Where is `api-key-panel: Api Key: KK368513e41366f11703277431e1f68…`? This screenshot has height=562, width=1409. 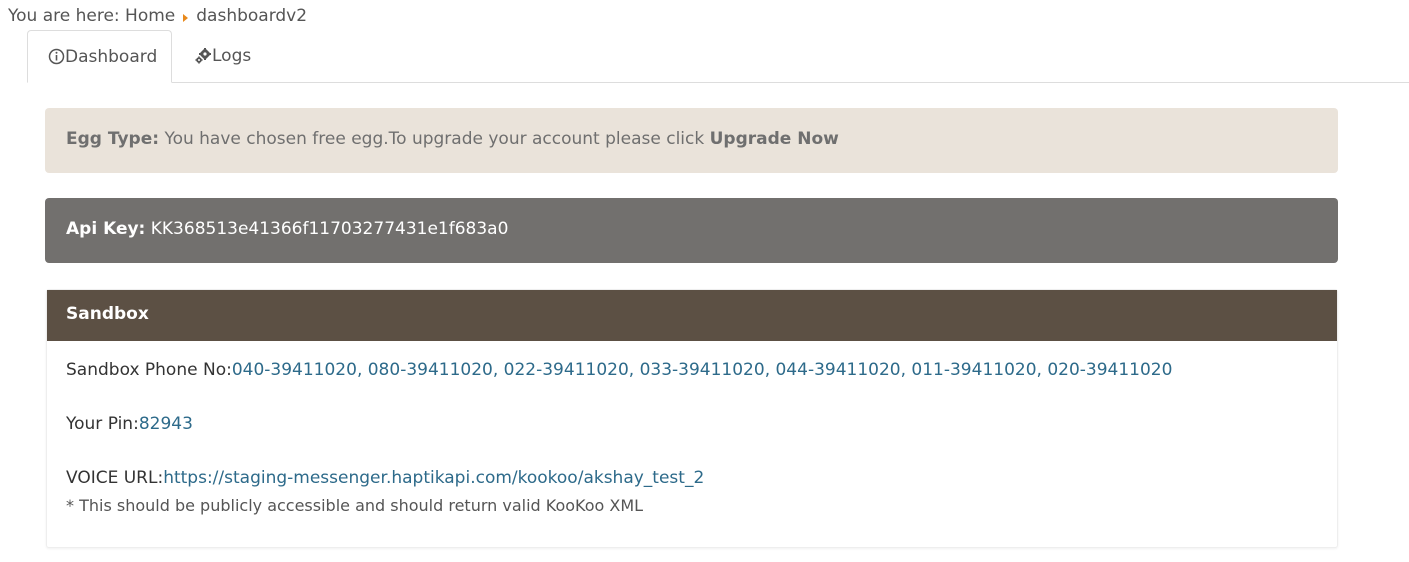 api-key-panel: Api Key: KK368513e41366f11703277431e1f68… is located at coordinates (691, 230).